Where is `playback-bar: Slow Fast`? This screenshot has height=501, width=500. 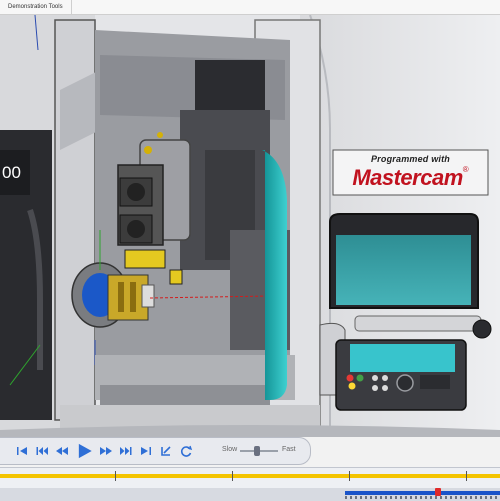 playback-bar: Slow Fast is located at coordinates (155, 451).